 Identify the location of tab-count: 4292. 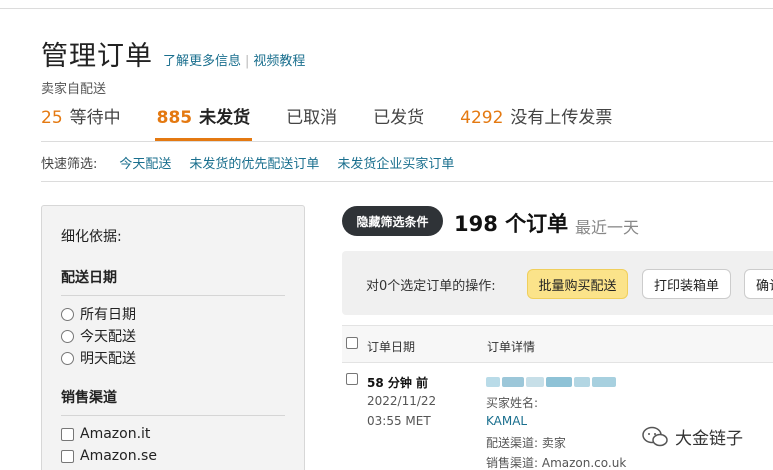
(482, 118).